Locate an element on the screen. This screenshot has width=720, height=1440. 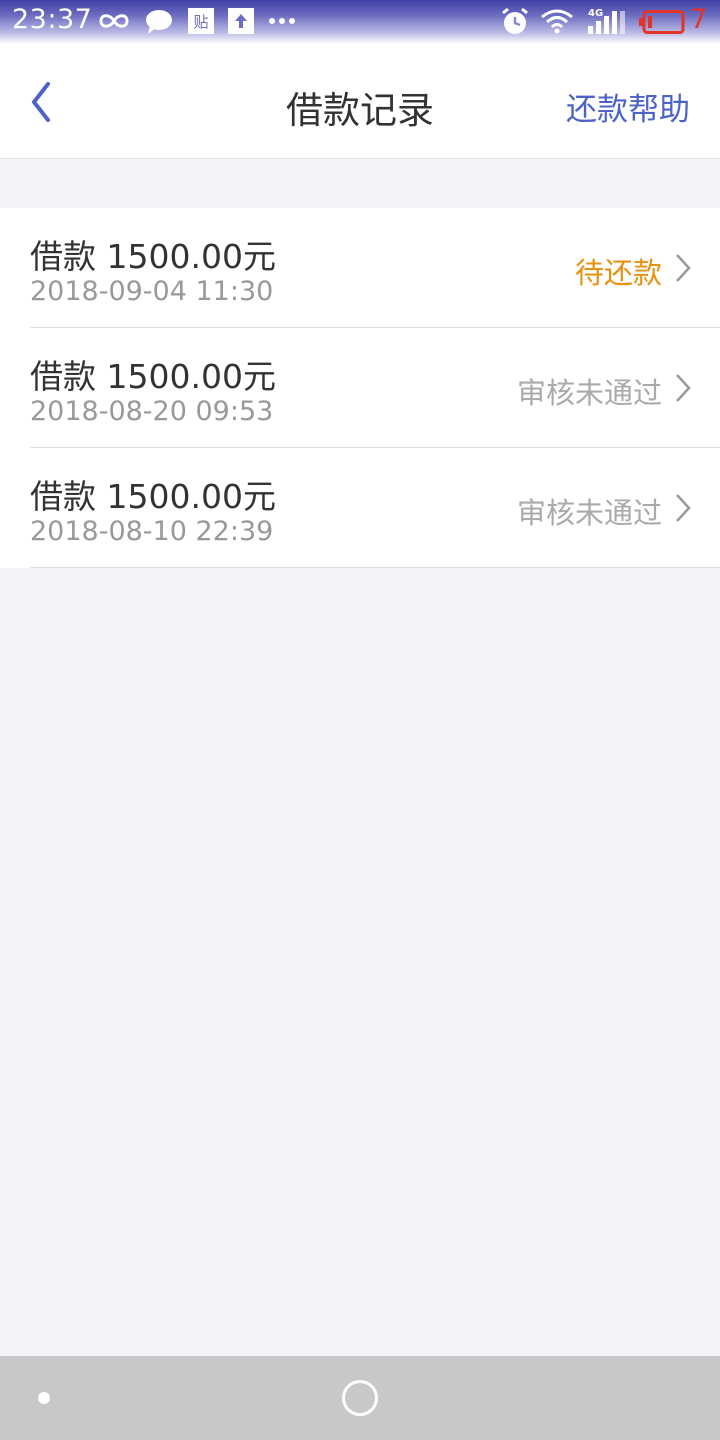
status-bar: 23:37 贴 4G 7 is located at coordinates (360, 22).